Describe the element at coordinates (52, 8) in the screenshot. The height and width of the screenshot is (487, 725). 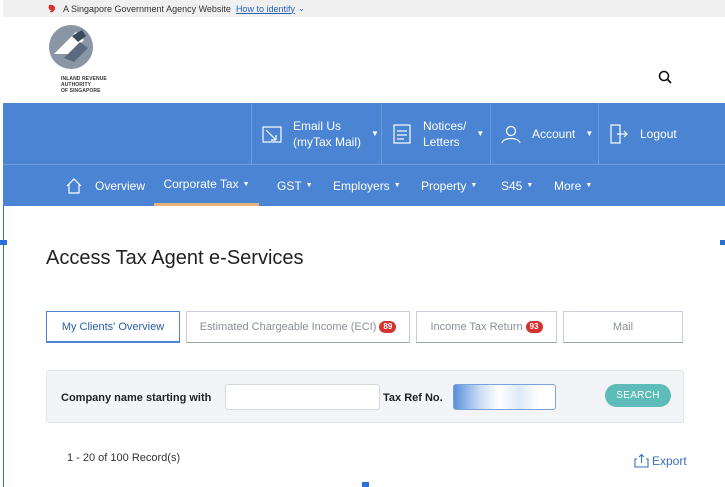
I see `lion-head-icon` at that location.